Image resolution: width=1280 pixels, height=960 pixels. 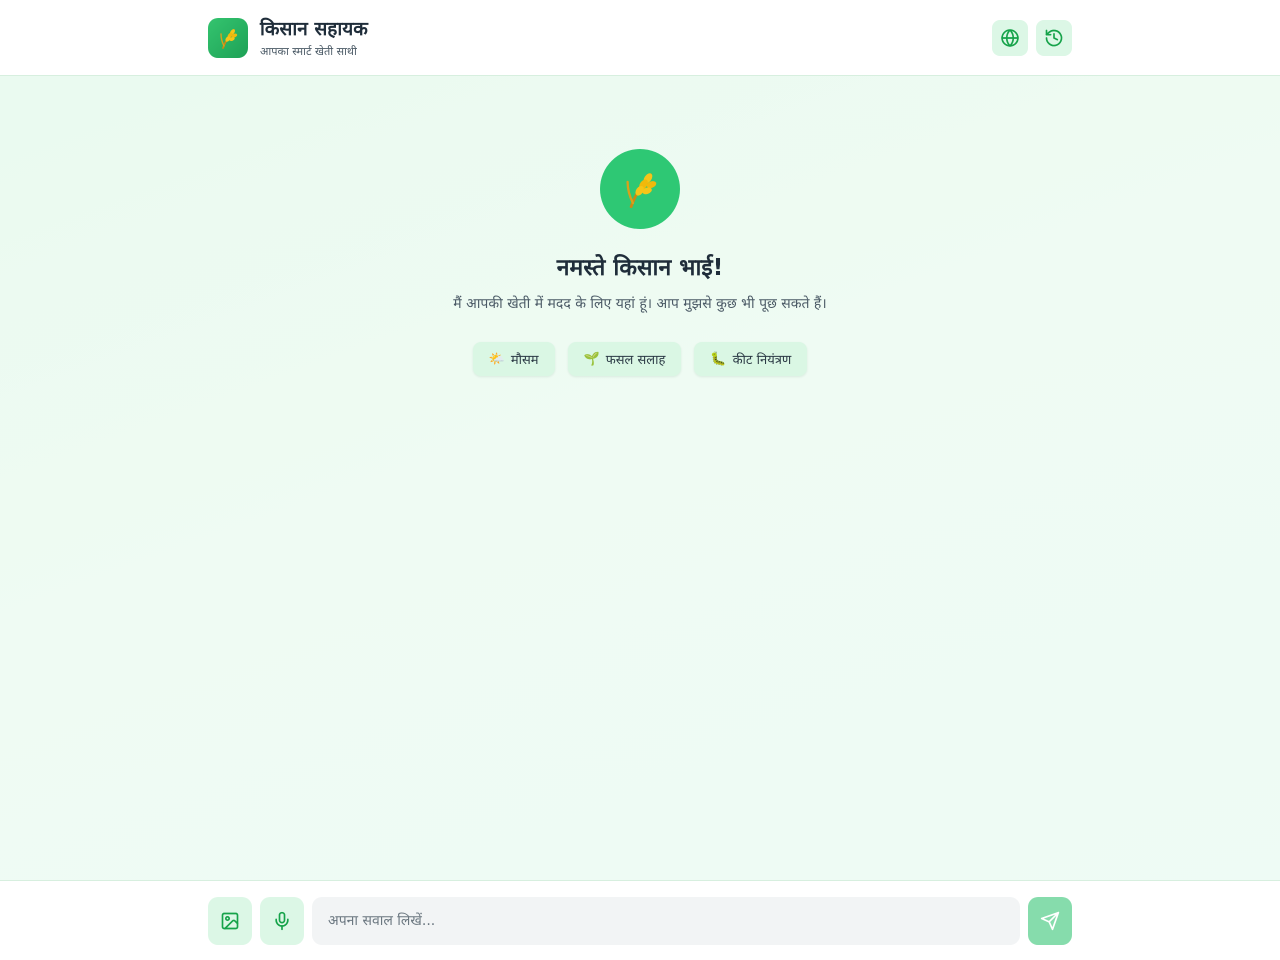 I want to click on send-icon, so click(x=1050, y=921).